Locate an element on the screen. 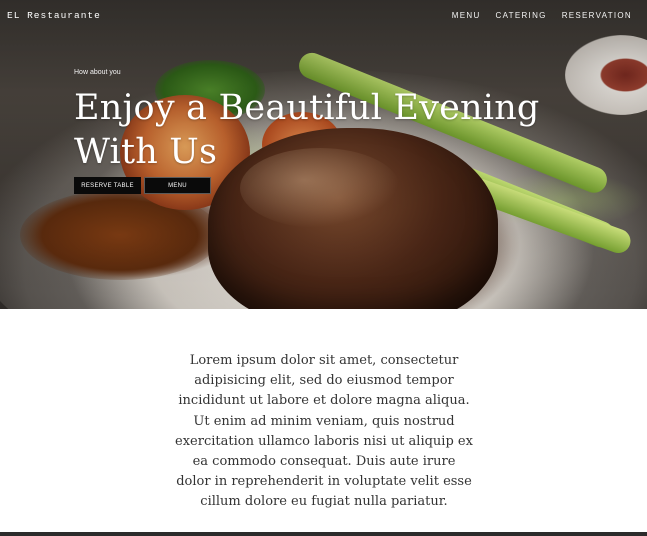  main-nav: MENU CATERING RESERVATION is located at coordinates (542, 15).